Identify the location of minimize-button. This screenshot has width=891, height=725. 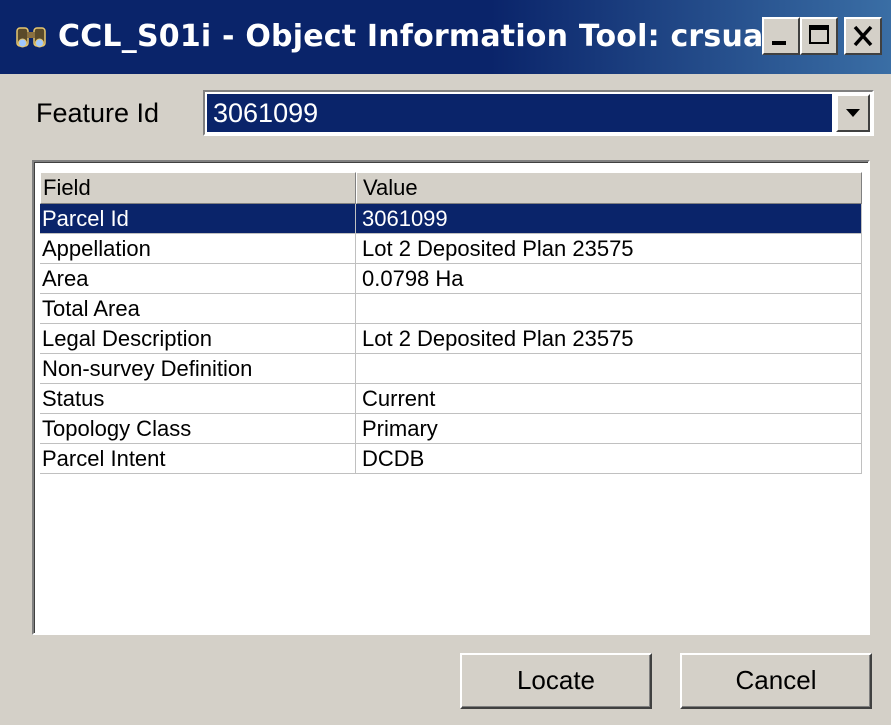
(781, 36).